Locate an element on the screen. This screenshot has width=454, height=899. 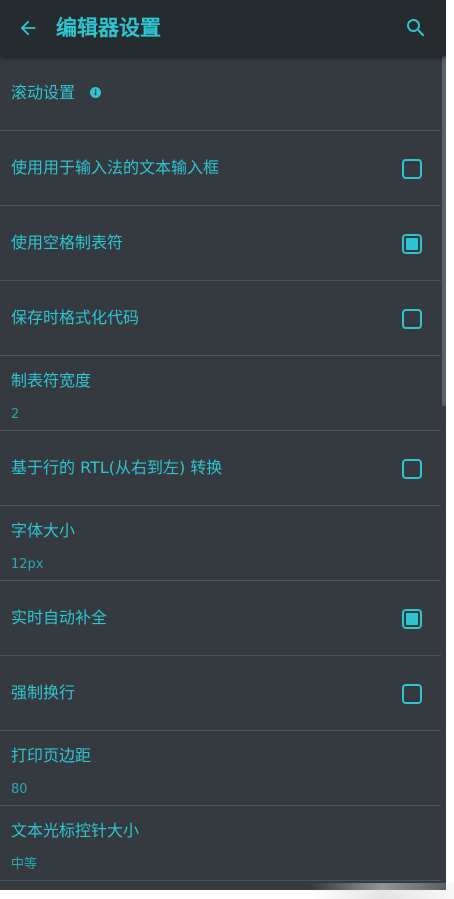
setting-force-wrap: 强制换行 is located at coordinates (220, 693).